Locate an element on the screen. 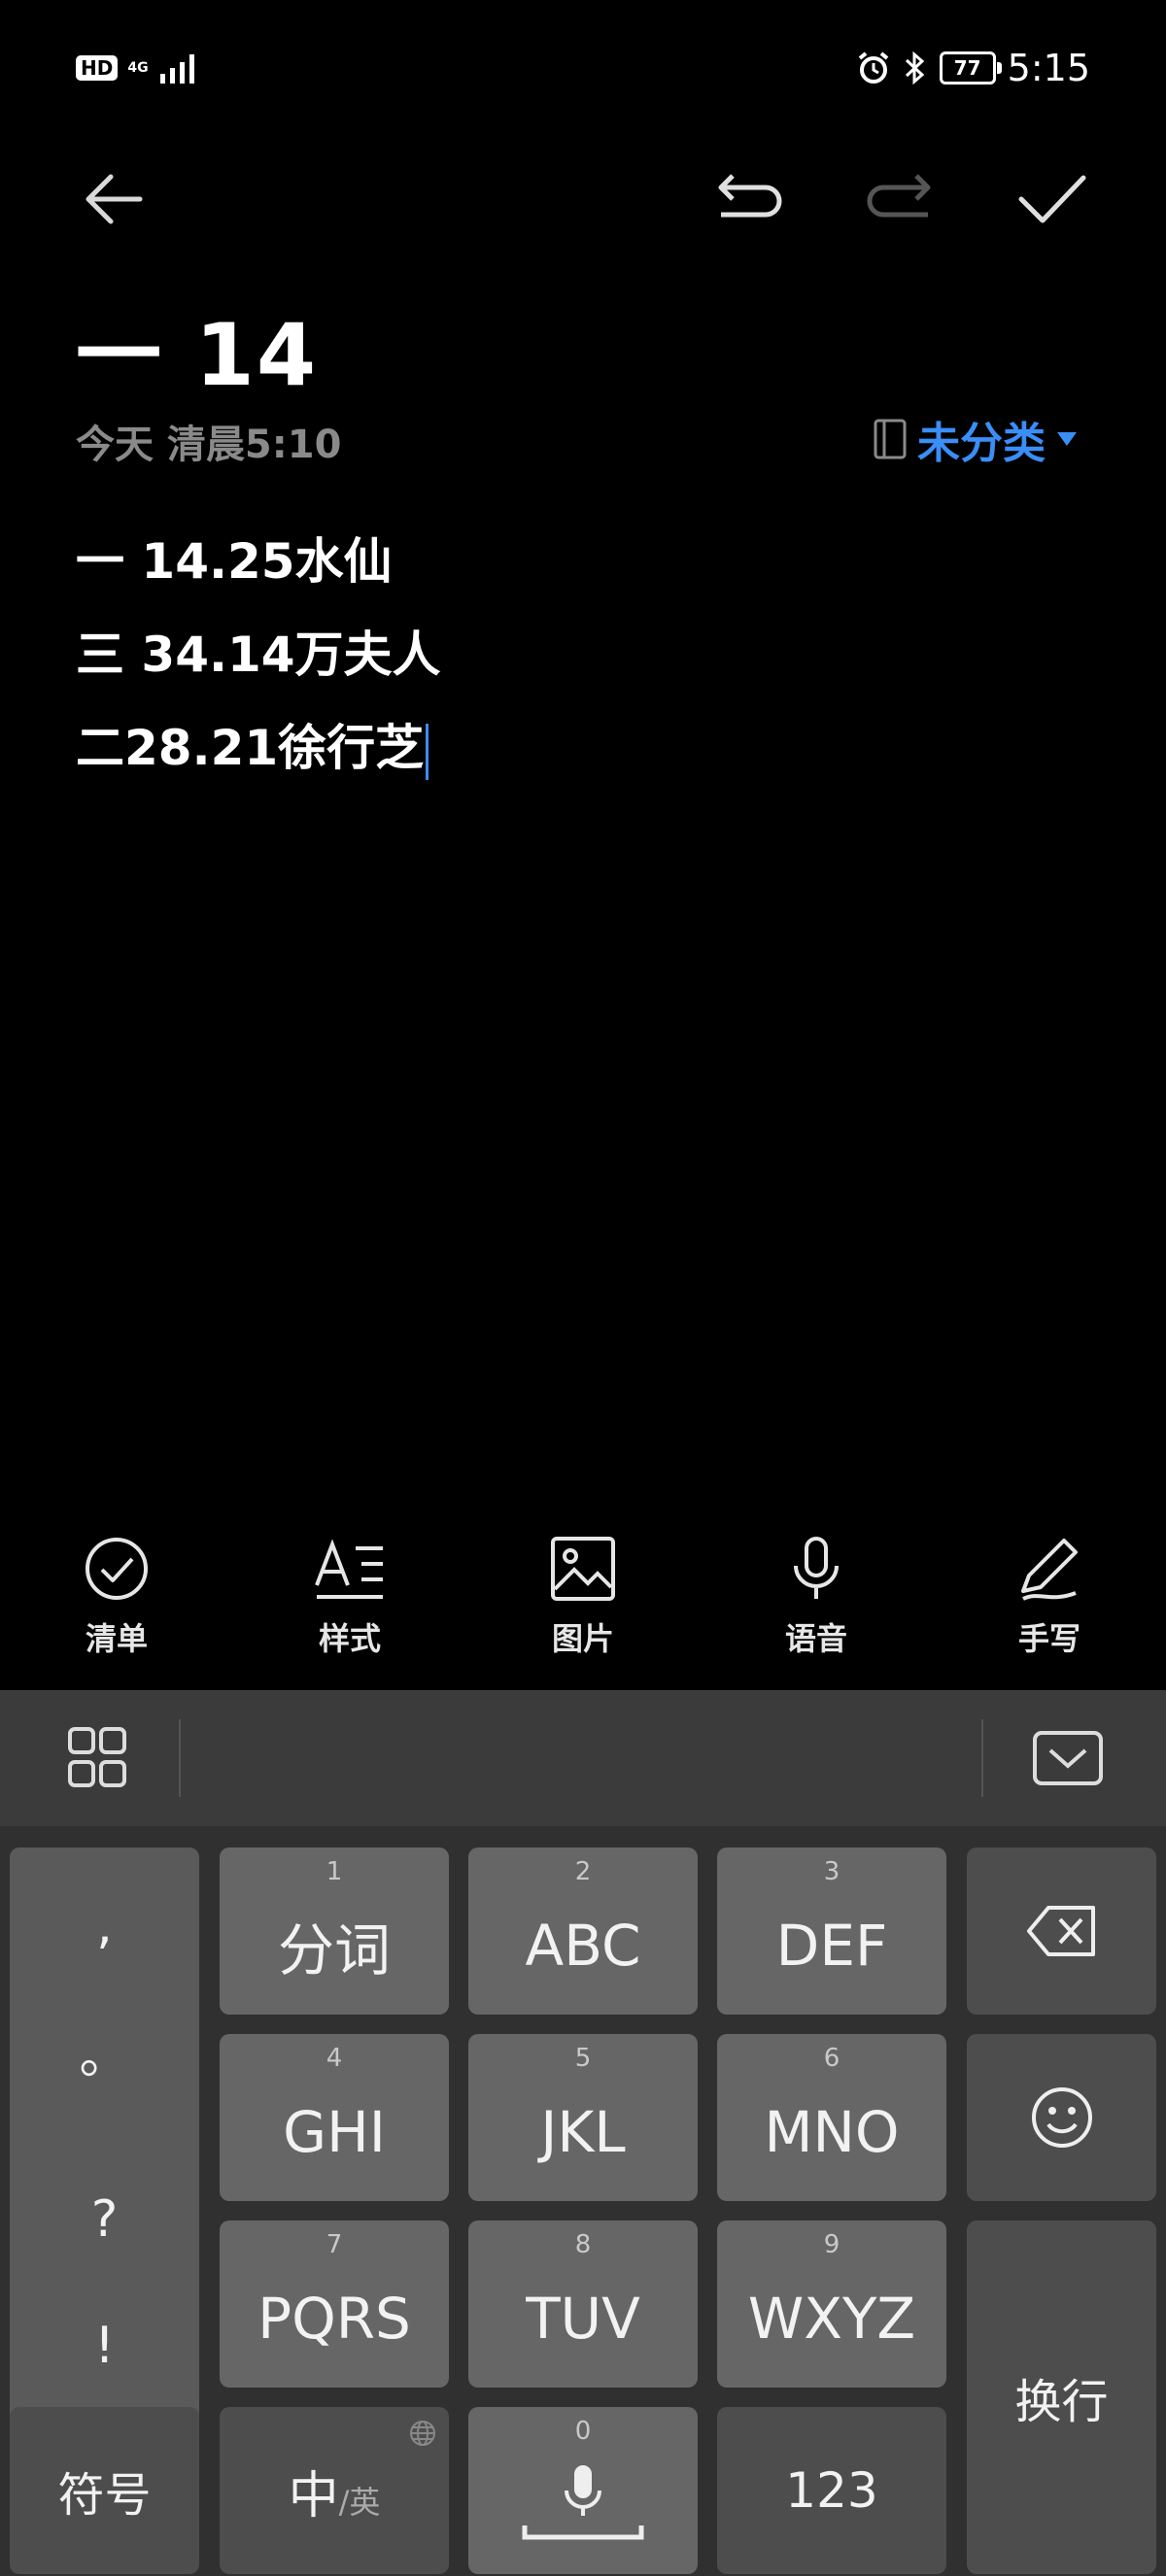 This screenshot has width=1166, height=2576. category-label: 未分类 is located at coordinates (981, 443).